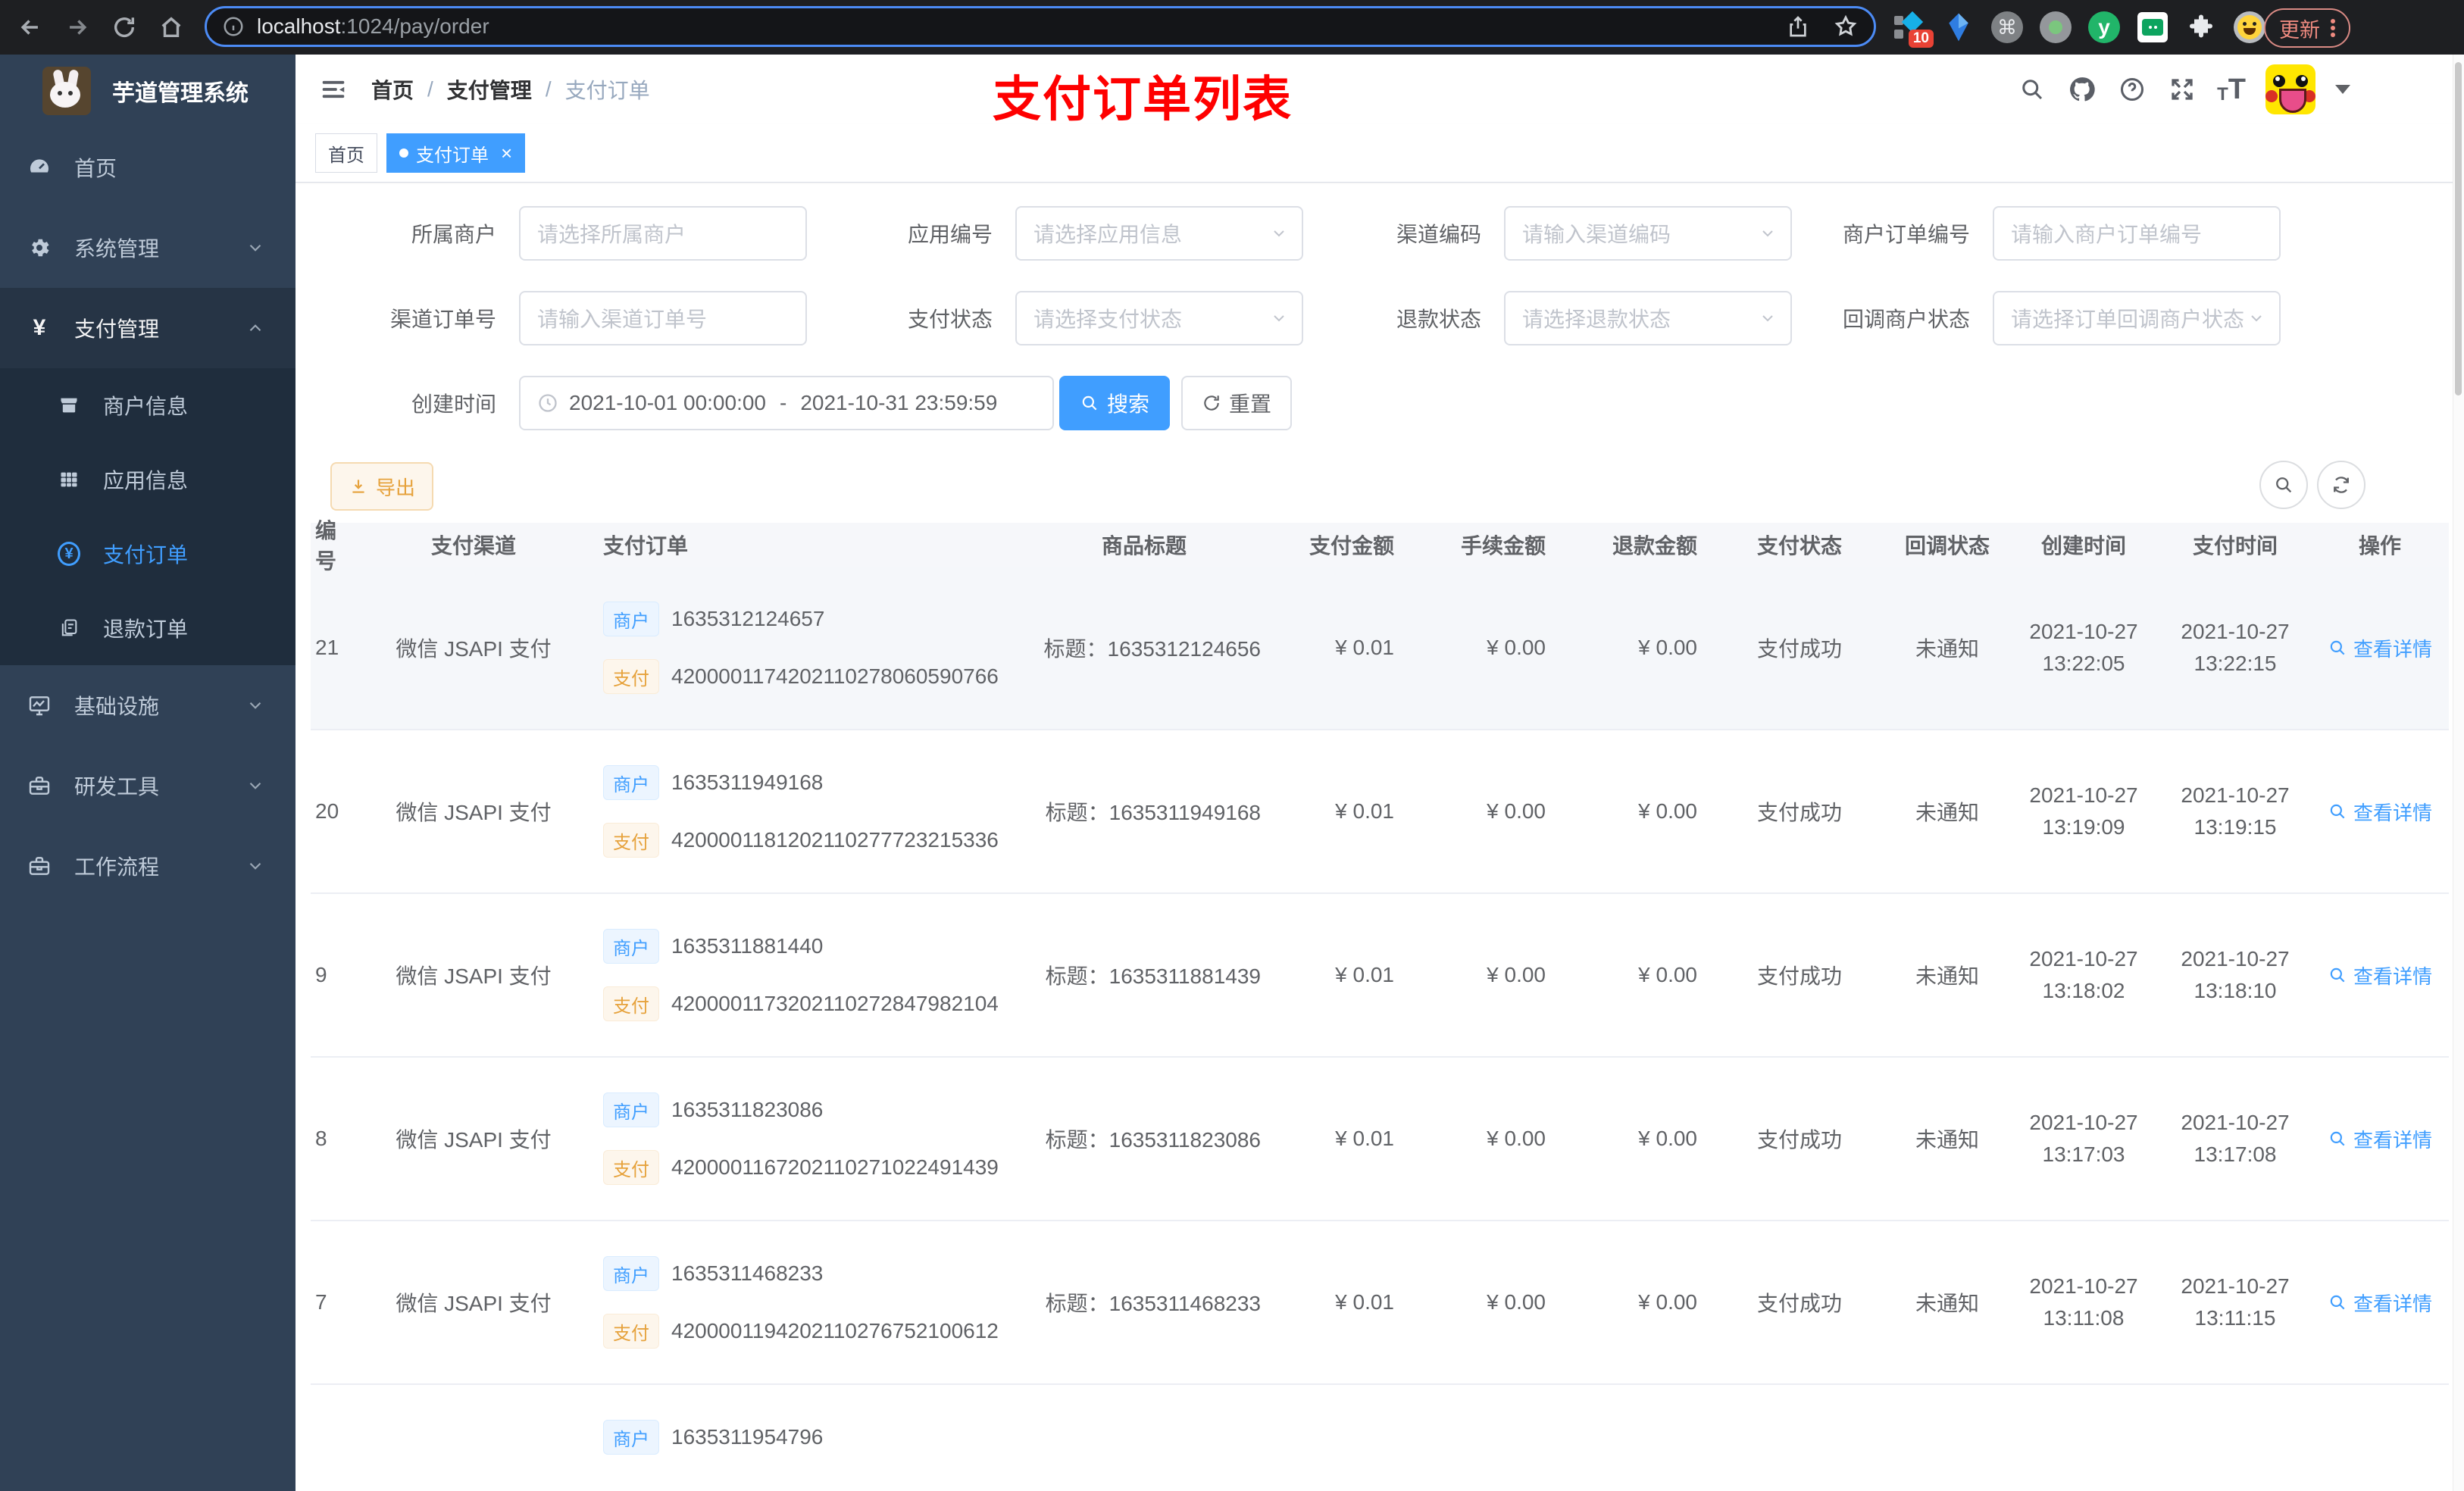 The image size is (2464, 1491). What do you see at coordinates (117, 329) in the screenshot?
I see `sidebar-item-label: 支付管理` at bounding box center [117, 329].